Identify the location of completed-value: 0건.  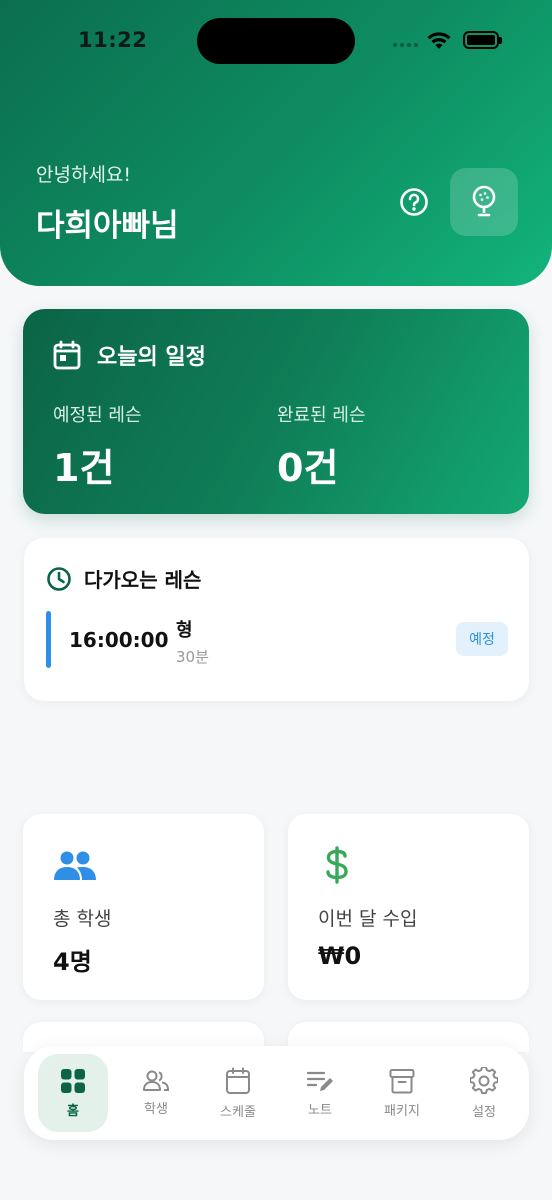
(308, 468).